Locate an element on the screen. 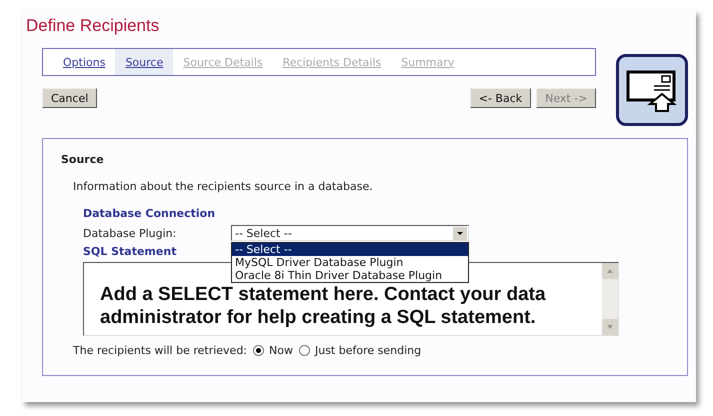 The image size is (713, 416). plugin-label: Database Plugin: is located at coordinates (130, 233).